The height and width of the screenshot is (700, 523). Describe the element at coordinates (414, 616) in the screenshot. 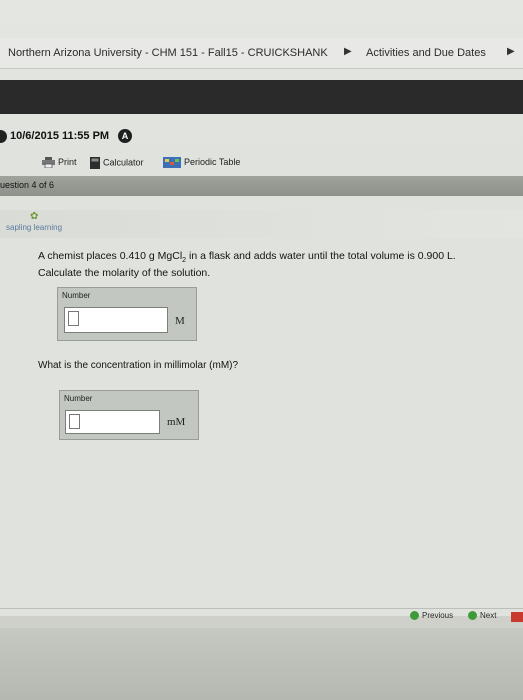

I see `previous-icon` at that location.